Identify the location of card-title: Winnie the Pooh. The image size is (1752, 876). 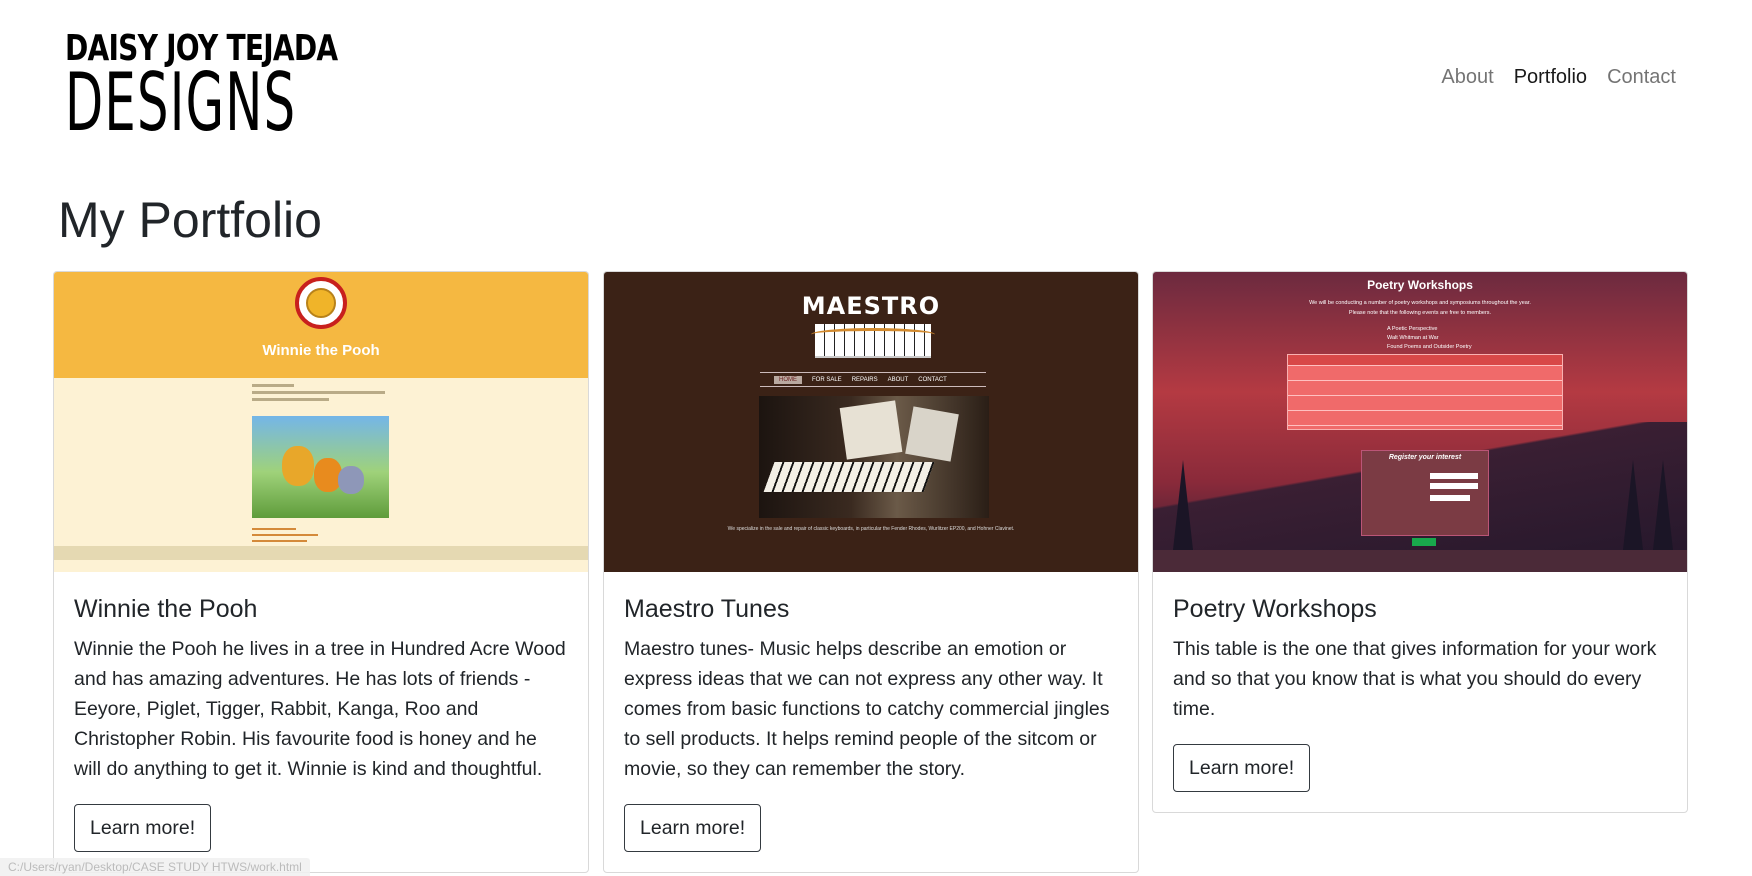
(166, 609).